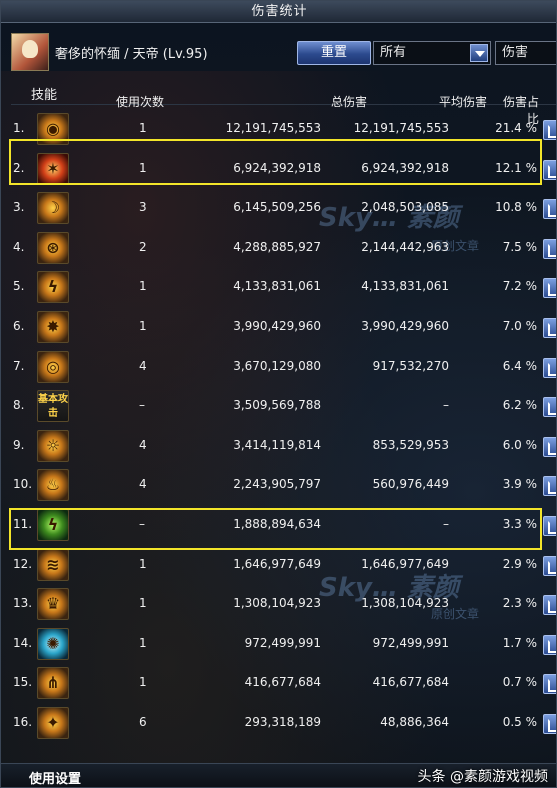  Describe the element at coordinates (410, 642) in the screenshot. I see `average-damage: 972,499,991` at that location.